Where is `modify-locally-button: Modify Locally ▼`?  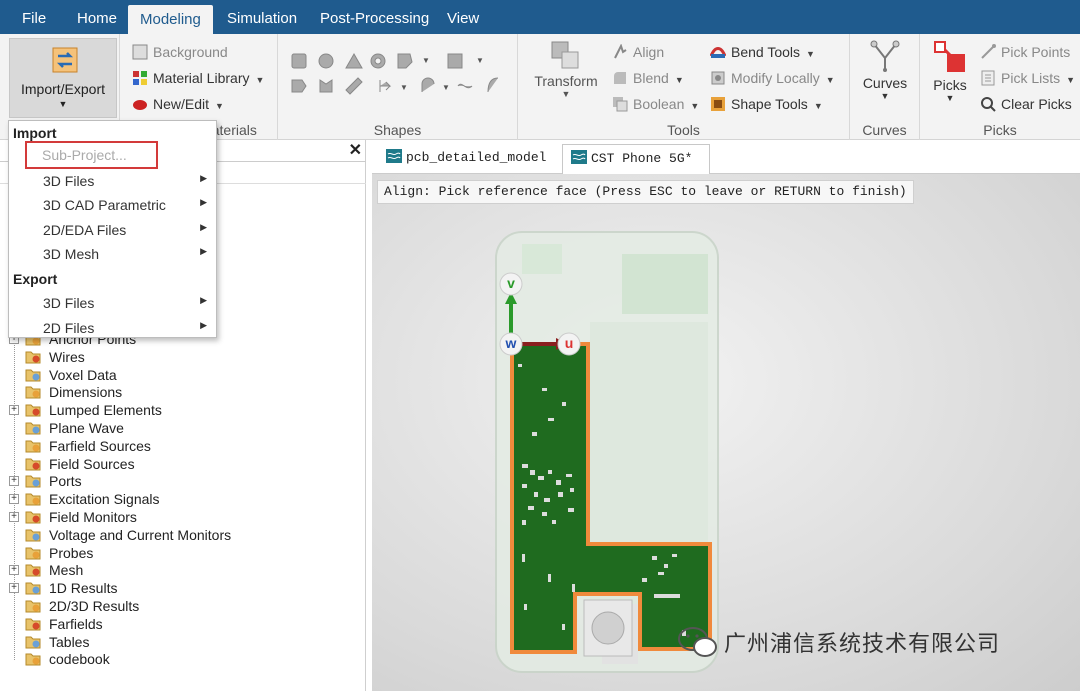 modify-locally-button: Modify Locally ▼ is located at coordinates (772, 78).